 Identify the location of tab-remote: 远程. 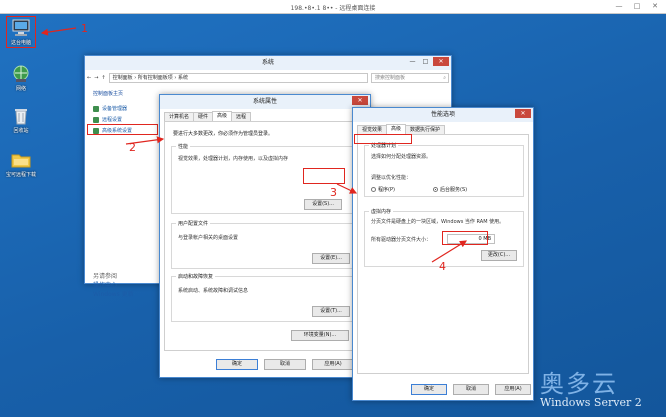
(241, 116).